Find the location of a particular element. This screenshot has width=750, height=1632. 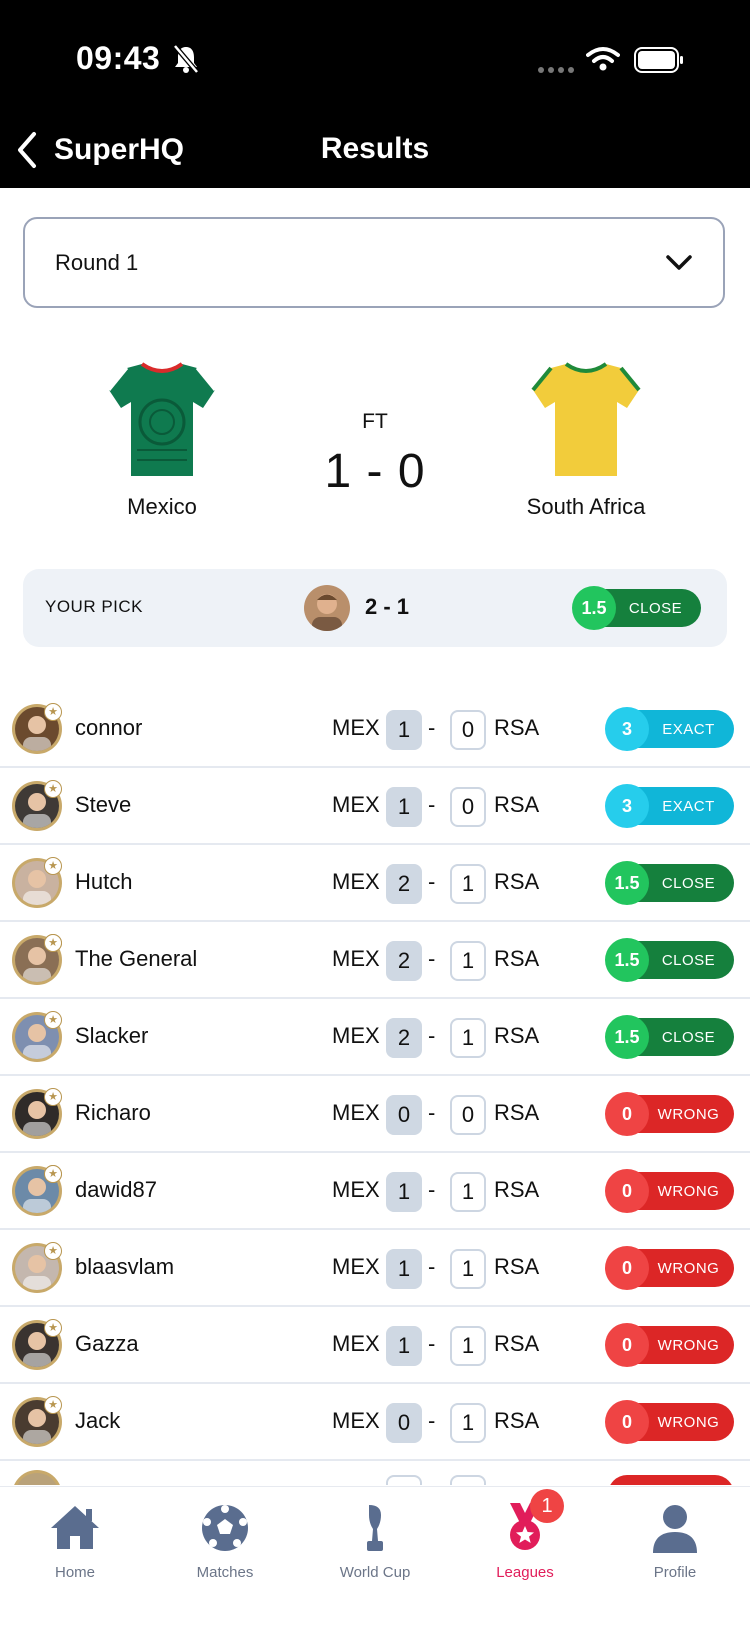

your-pick-result: CLOSE is located at coordinates (655, 608).